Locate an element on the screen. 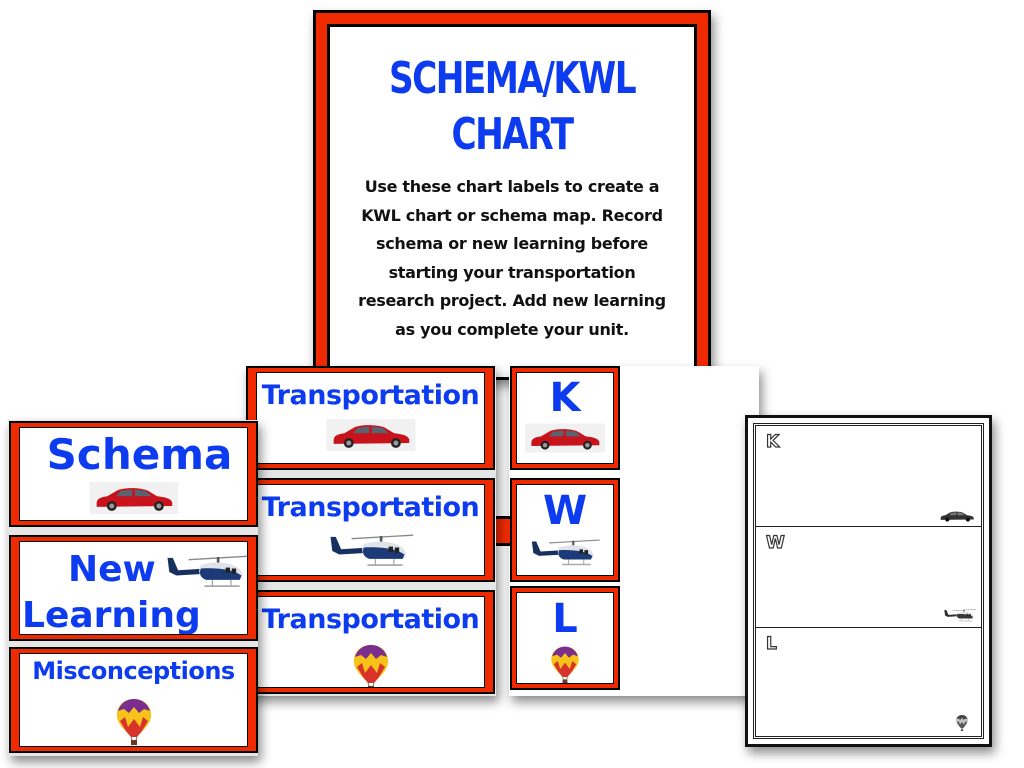 This screenshot has height=768, width=1024. instruction-line: KWL chart or schema map. Record is located at coordinates (512, 215).